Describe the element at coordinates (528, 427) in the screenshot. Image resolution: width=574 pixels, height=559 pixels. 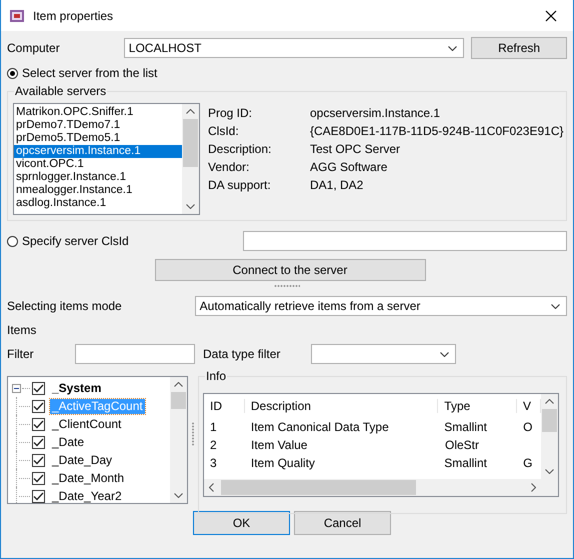
I see `table-cell-text: O` at that location.